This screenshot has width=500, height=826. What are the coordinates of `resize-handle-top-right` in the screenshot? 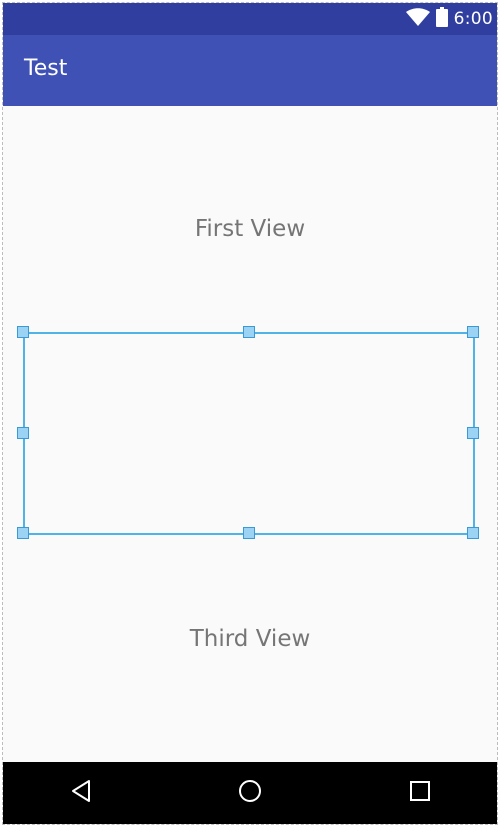 It's located at (473, 332).